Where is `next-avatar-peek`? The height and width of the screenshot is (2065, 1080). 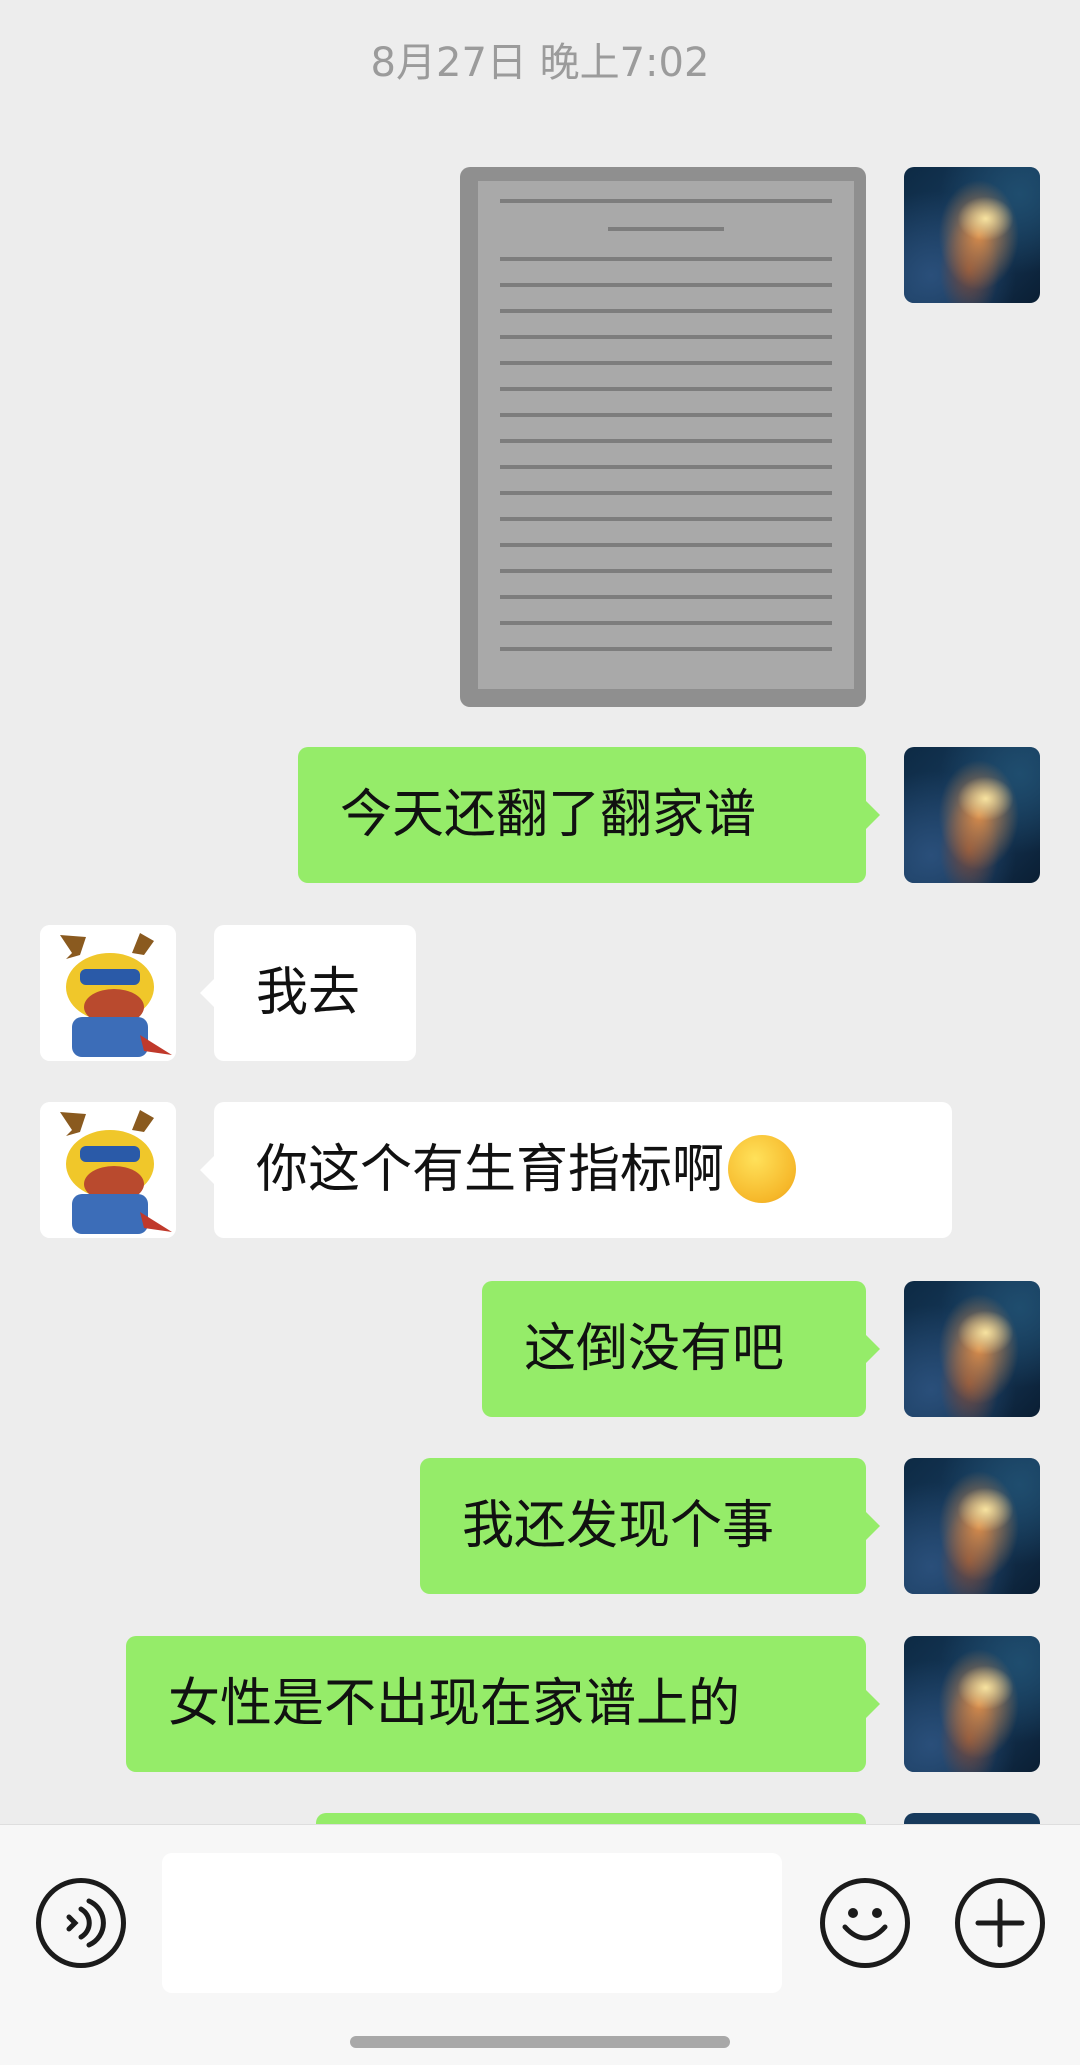
next-avatar-peek is located at coordinates (972, 1818).